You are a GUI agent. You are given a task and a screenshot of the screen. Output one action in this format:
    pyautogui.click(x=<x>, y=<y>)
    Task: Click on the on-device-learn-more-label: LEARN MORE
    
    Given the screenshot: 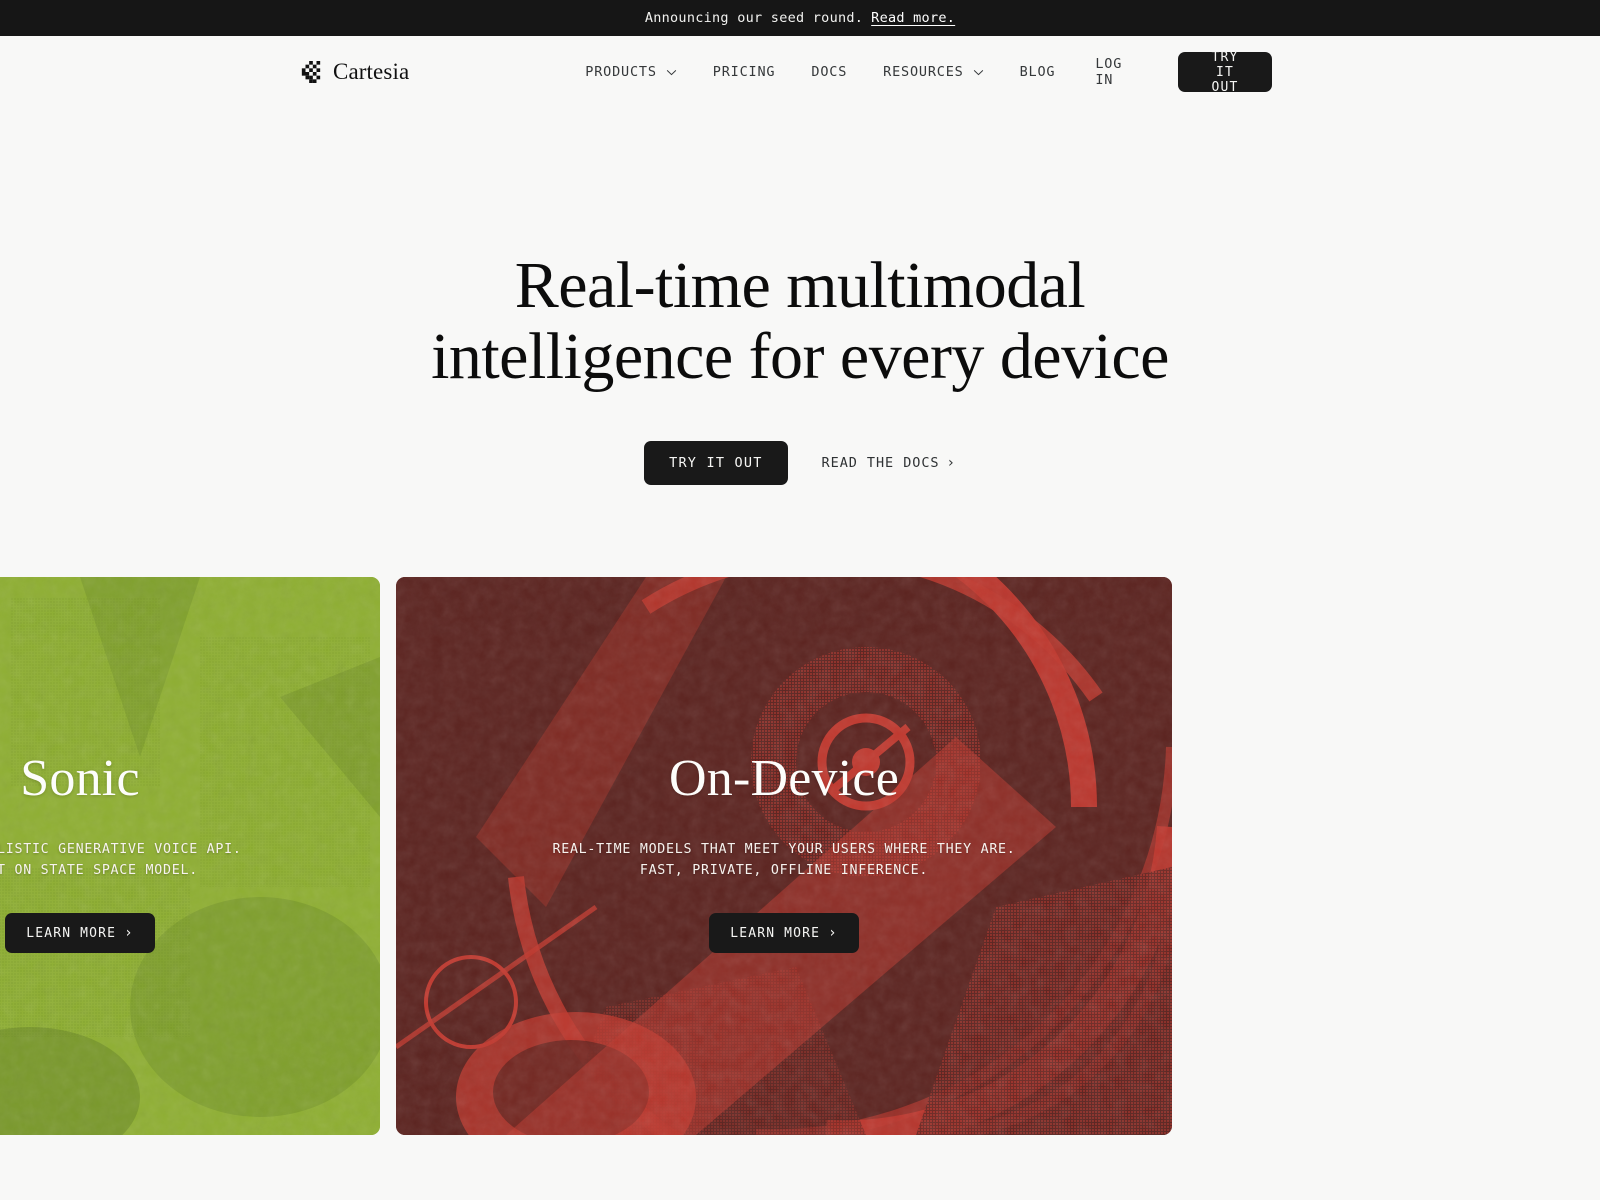 What is the action you would take?
    pyautogui.click(x=775, y=933)
    